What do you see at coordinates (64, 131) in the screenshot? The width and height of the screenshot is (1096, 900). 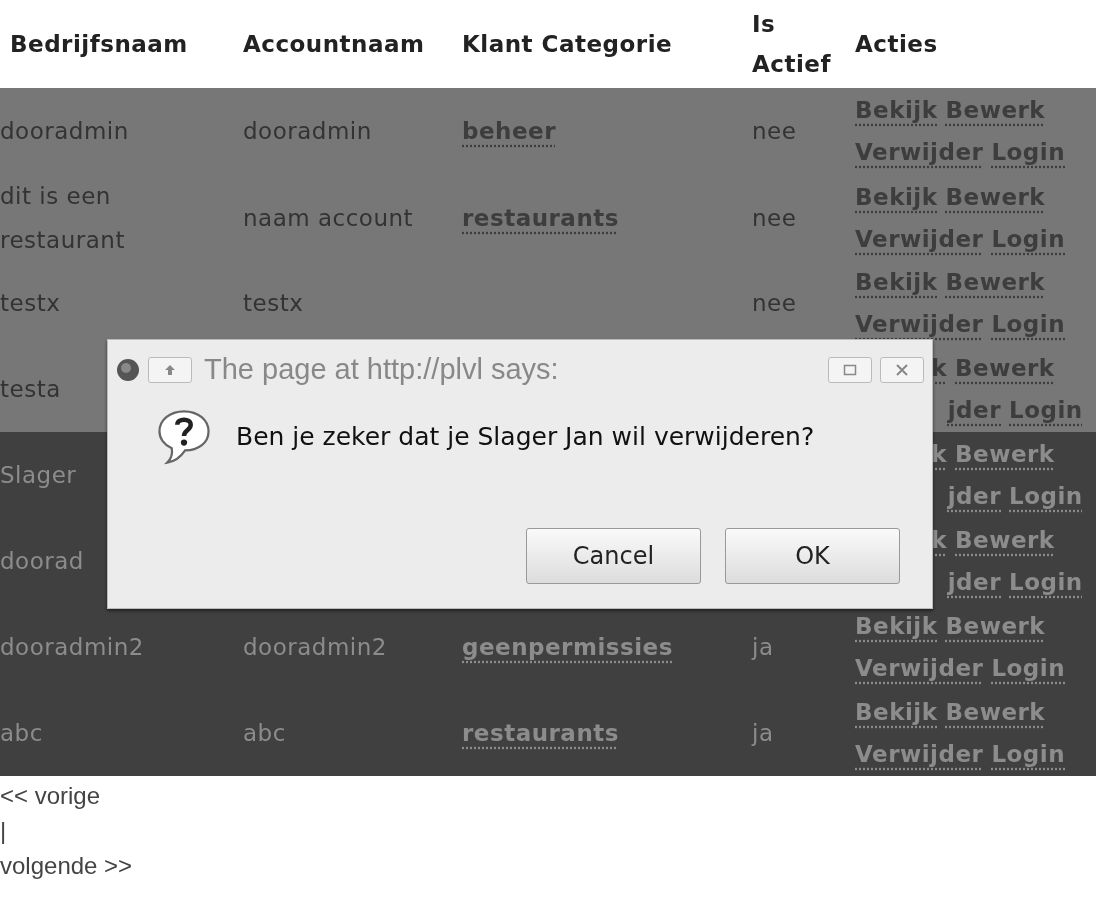 I see `table-cell-text: dooradmin` at bounding box center [64, 131].